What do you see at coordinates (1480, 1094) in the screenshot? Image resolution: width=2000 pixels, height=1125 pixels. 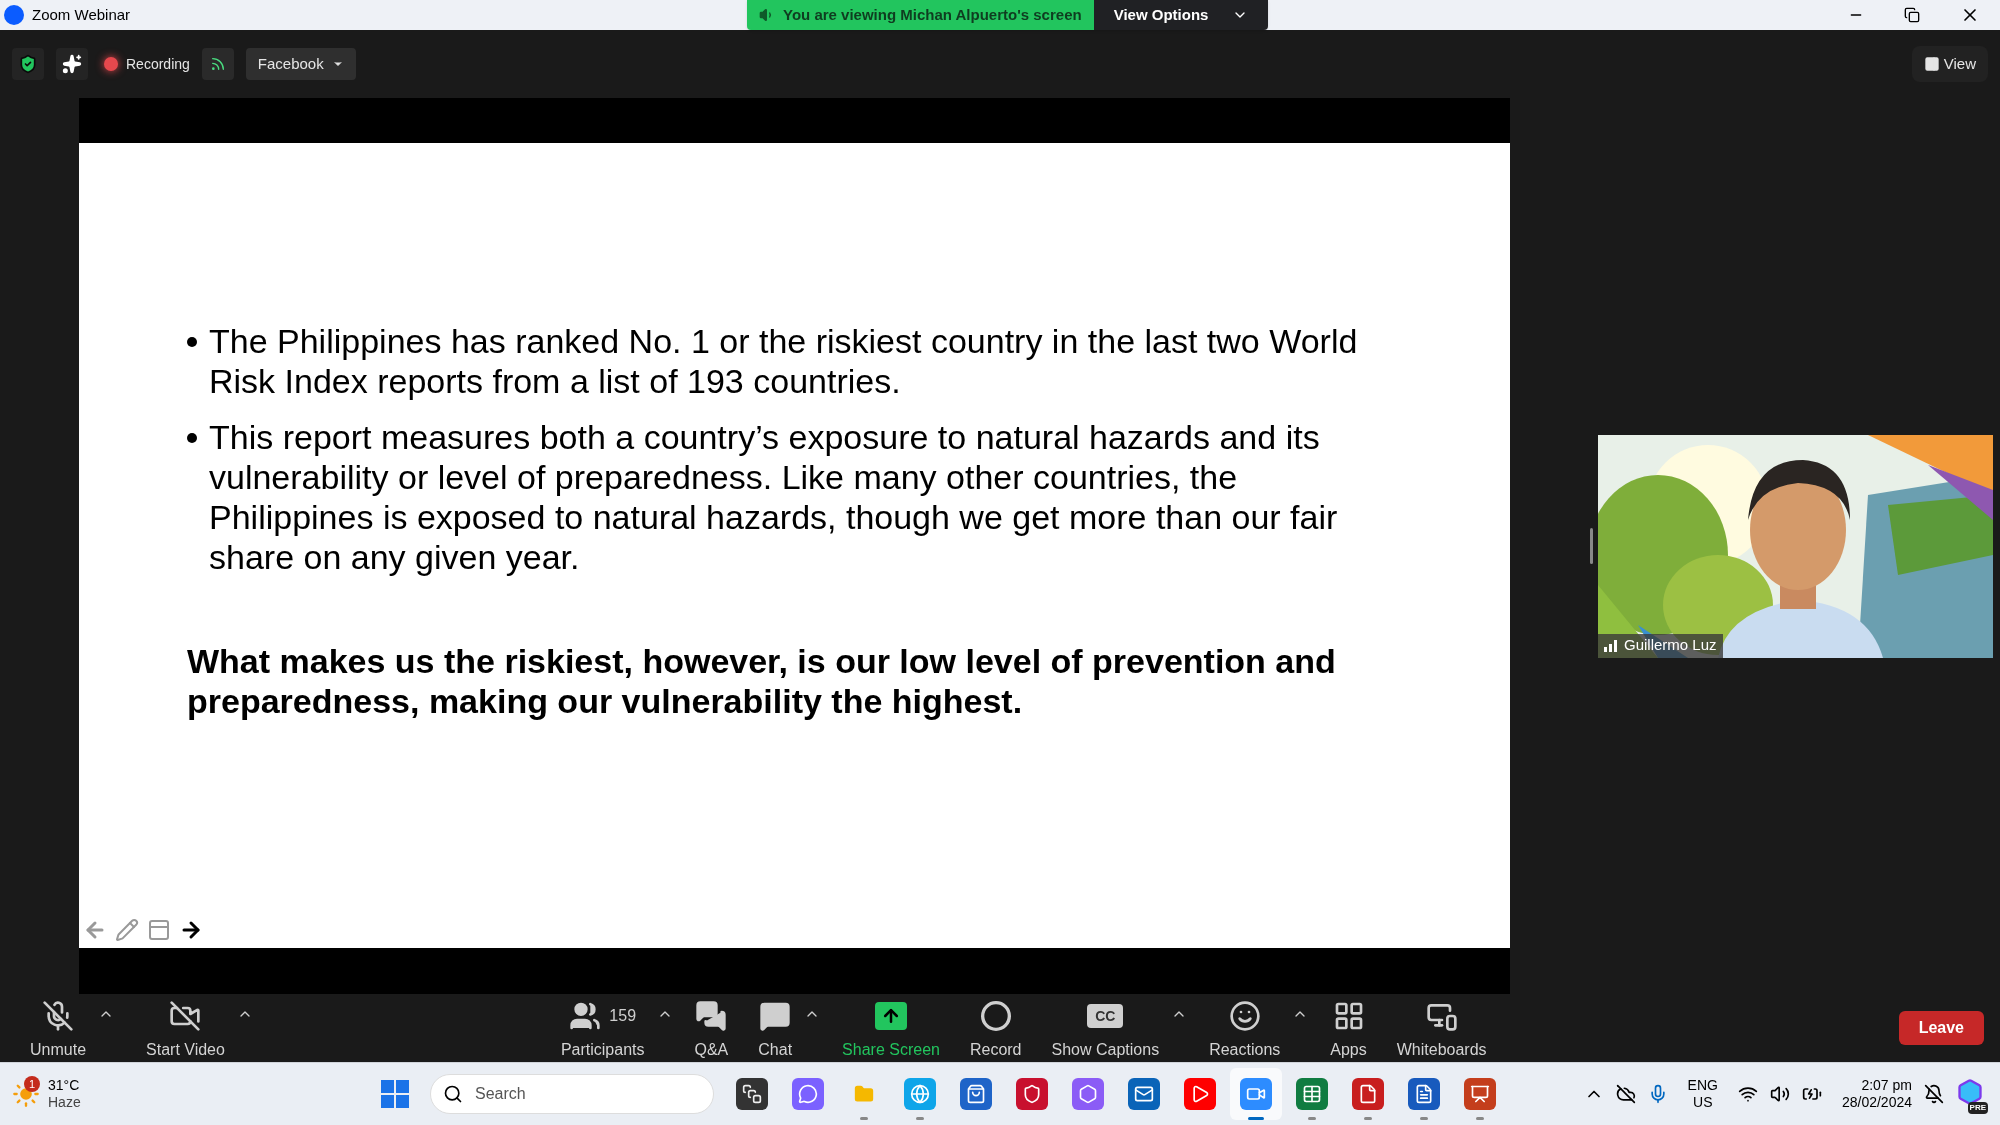 I see `presentation-icon` at bounding box center [1480, 1094].